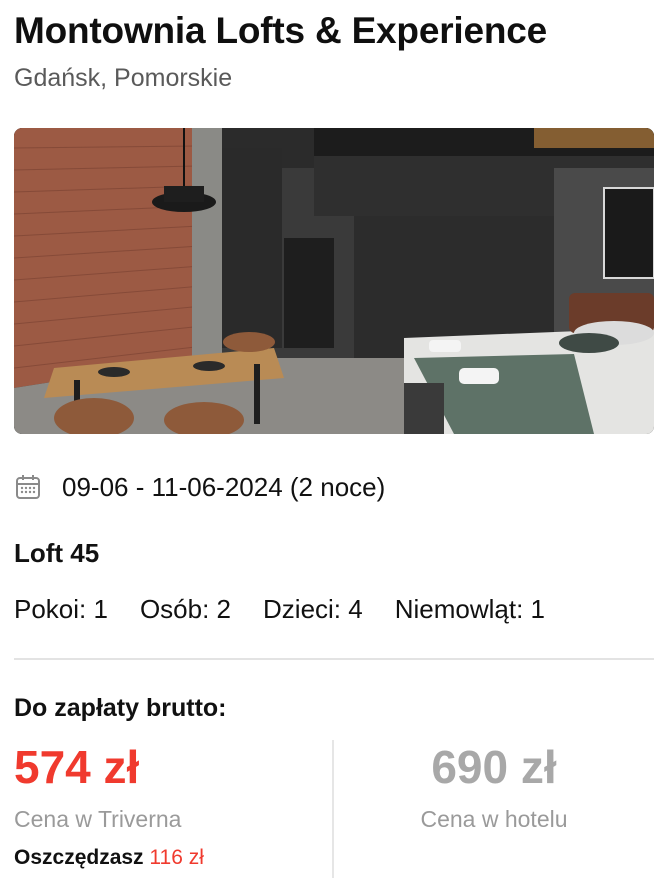  What do you see at coordinates (469, 609) in the screenshot?
I see `infants-count: Niemowląt: 1` at bounding box center [469, 609].